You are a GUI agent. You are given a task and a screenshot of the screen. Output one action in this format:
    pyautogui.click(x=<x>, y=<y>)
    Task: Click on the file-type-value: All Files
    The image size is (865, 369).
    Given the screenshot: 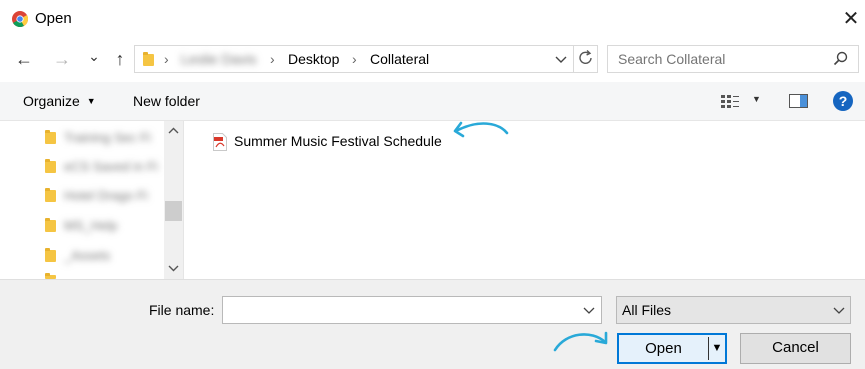 What is the action you would take?
    pyautogui.click(x=647, y=310)
    